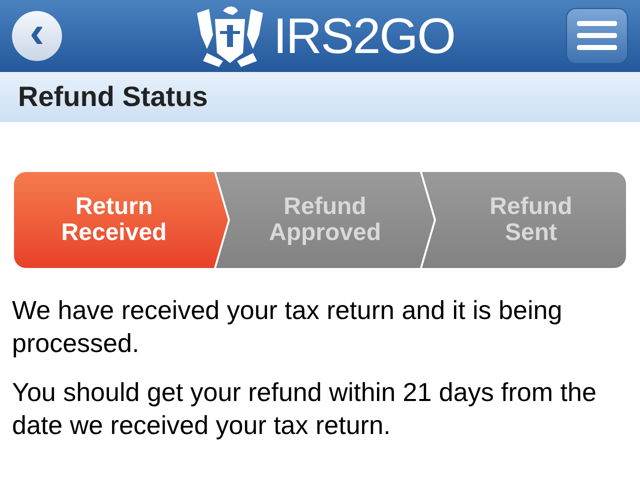 This screenshot has width=640, height=493. I want to click on status-message: You should get your refund within 21 days from the date we received your tax return., so click(305, 409).